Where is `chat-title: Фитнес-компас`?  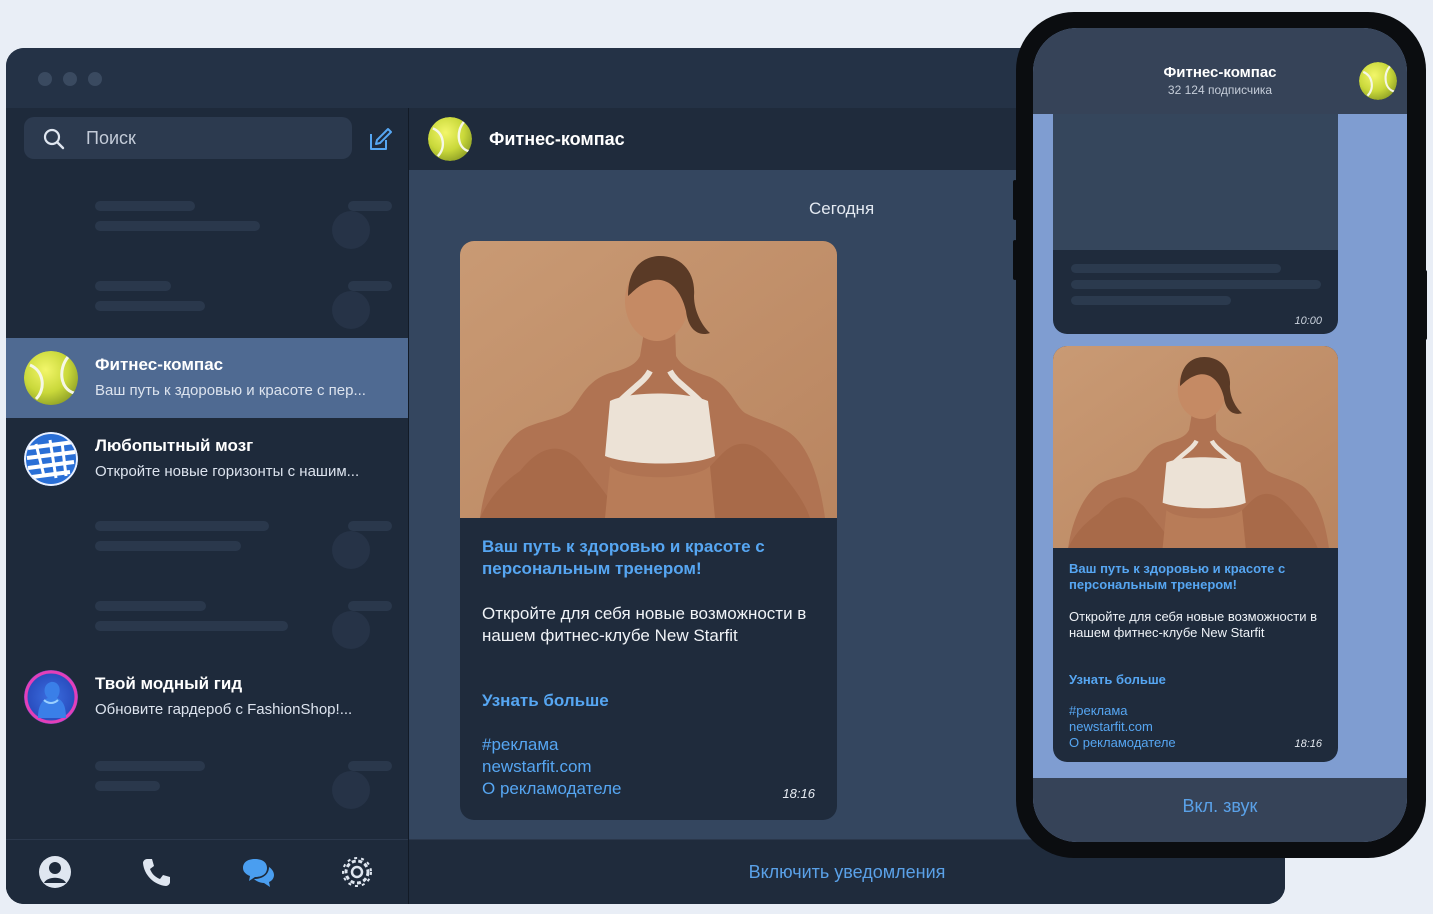 chat-title: Фитнес-компас is located at coordinates (557, 139).